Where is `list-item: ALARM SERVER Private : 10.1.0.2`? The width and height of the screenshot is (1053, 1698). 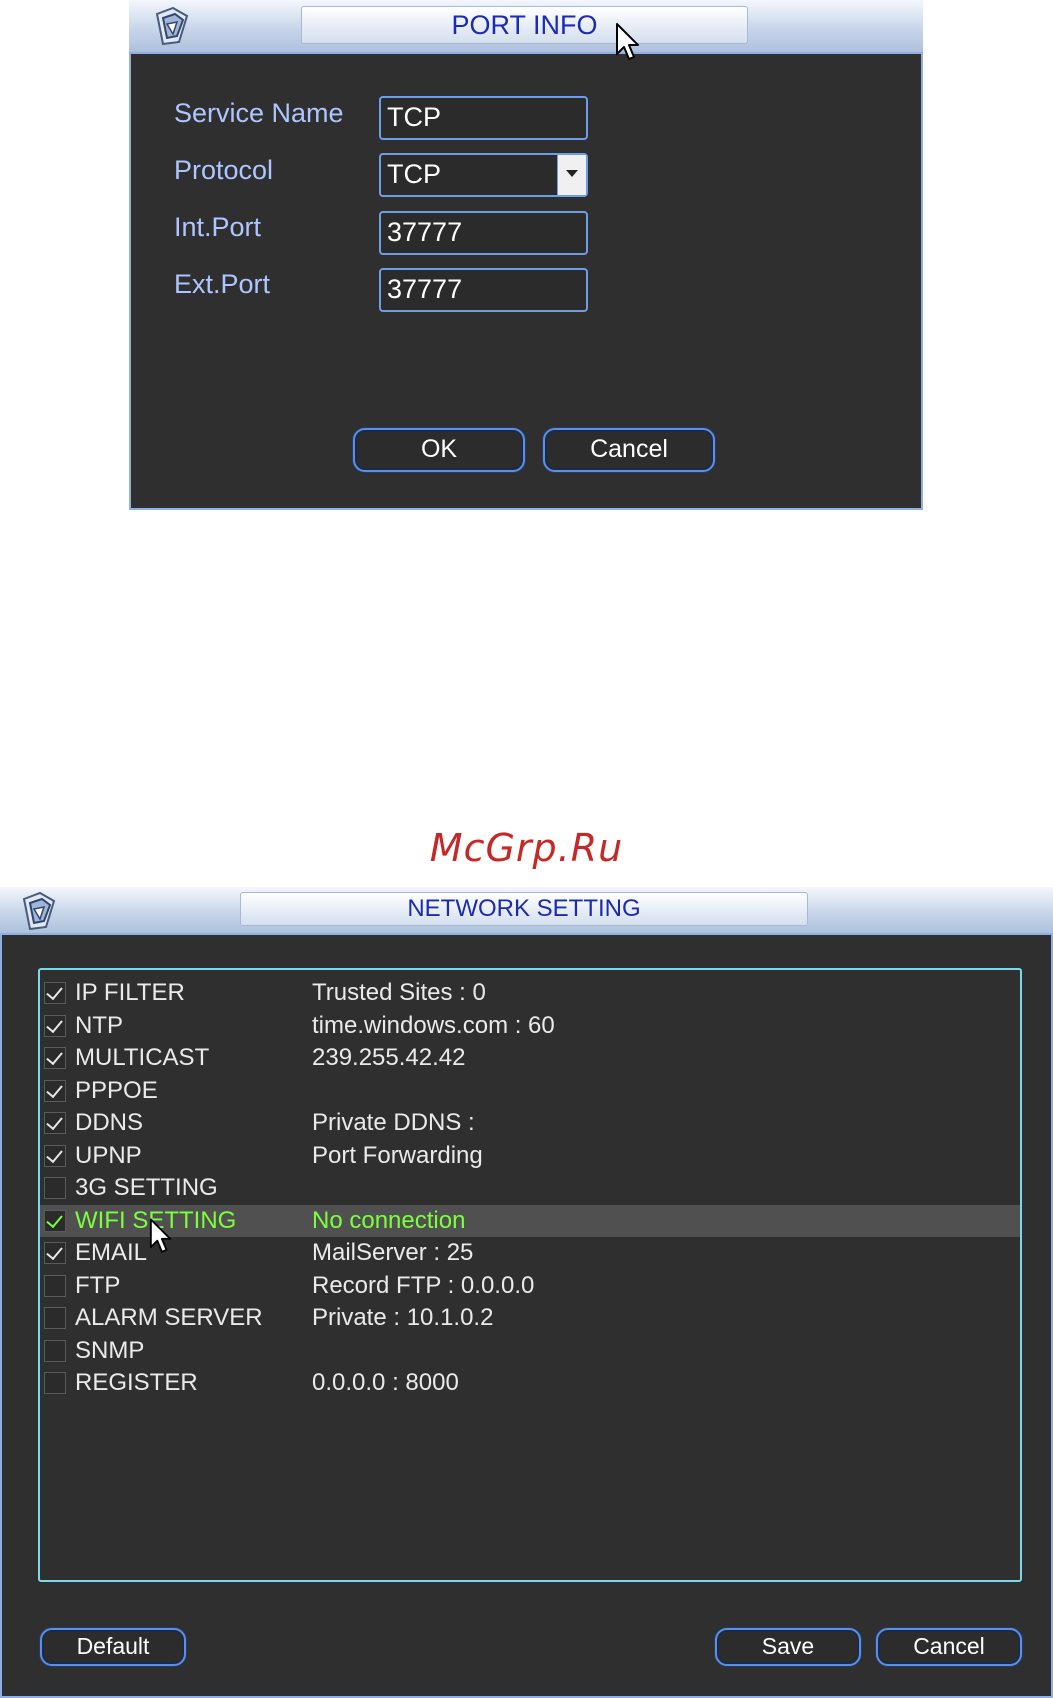
list-item: ALARM SERVER Private : 10.1.0.2 is located at coordinates (530, 1318).